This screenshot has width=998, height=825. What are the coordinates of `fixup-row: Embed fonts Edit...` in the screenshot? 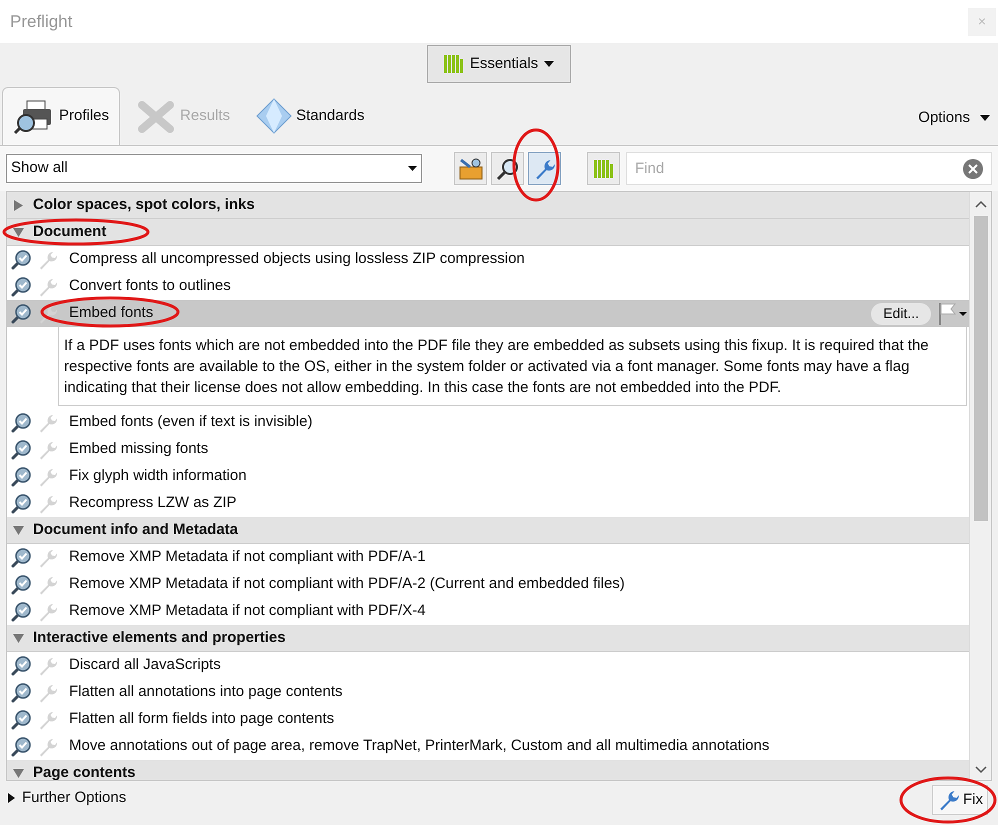 It's located at (488, 313).